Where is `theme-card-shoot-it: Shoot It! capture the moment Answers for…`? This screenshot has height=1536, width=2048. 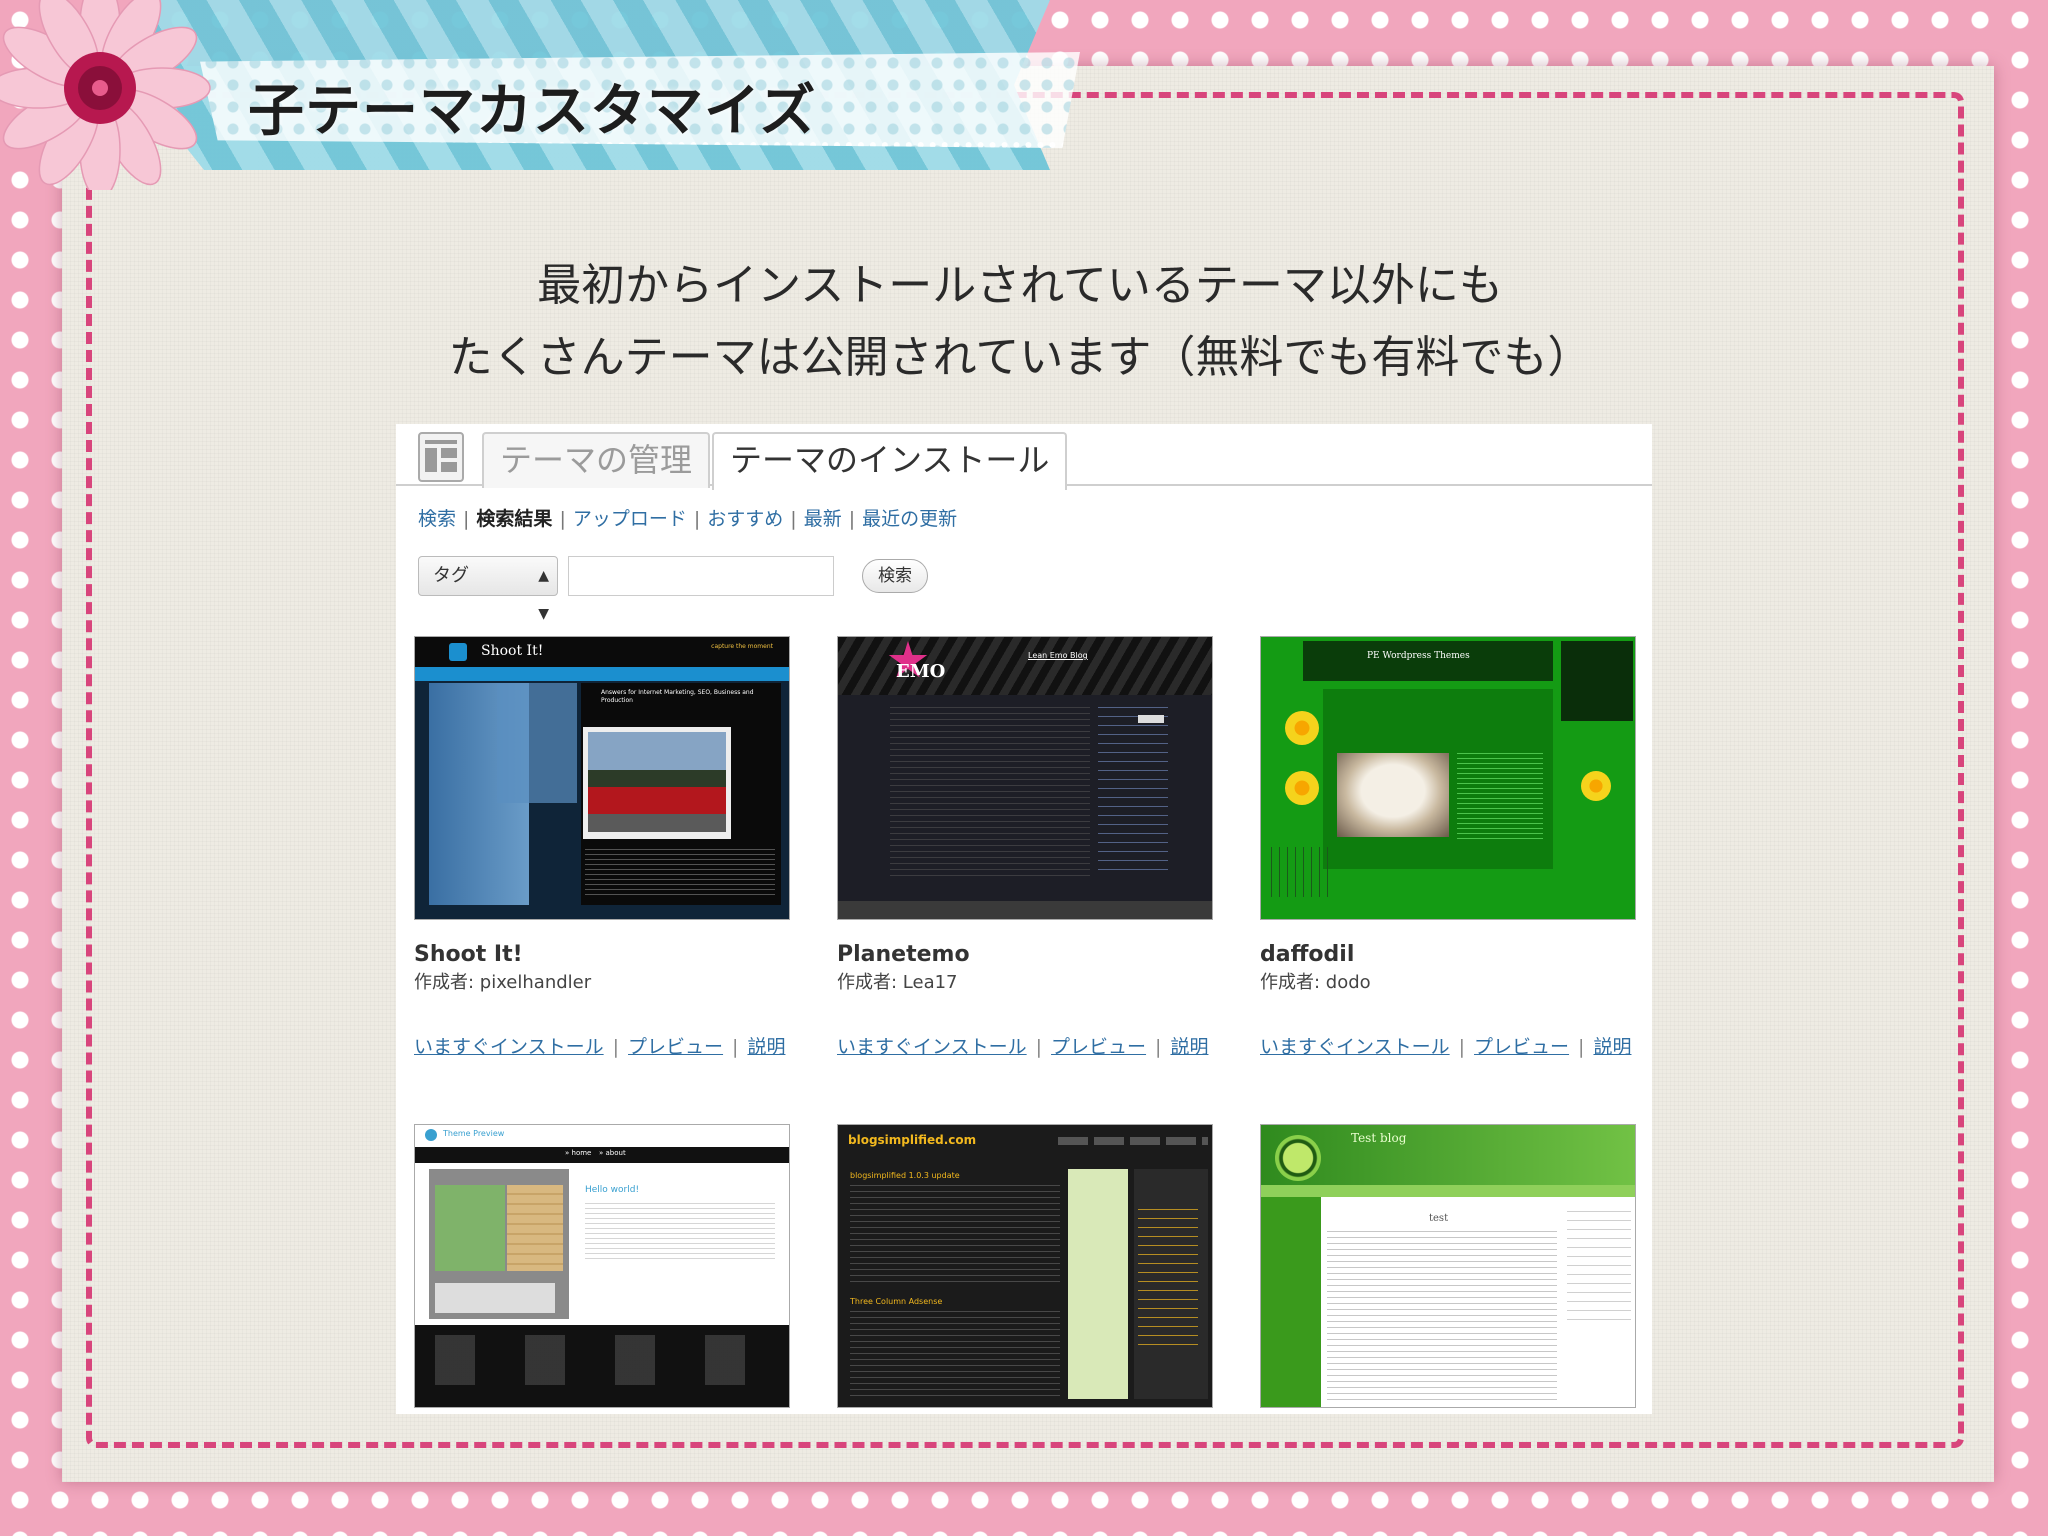
theme-card-shoot-it: Shoot It! capture the moment Answers for… is located at coordinates (602, 856).